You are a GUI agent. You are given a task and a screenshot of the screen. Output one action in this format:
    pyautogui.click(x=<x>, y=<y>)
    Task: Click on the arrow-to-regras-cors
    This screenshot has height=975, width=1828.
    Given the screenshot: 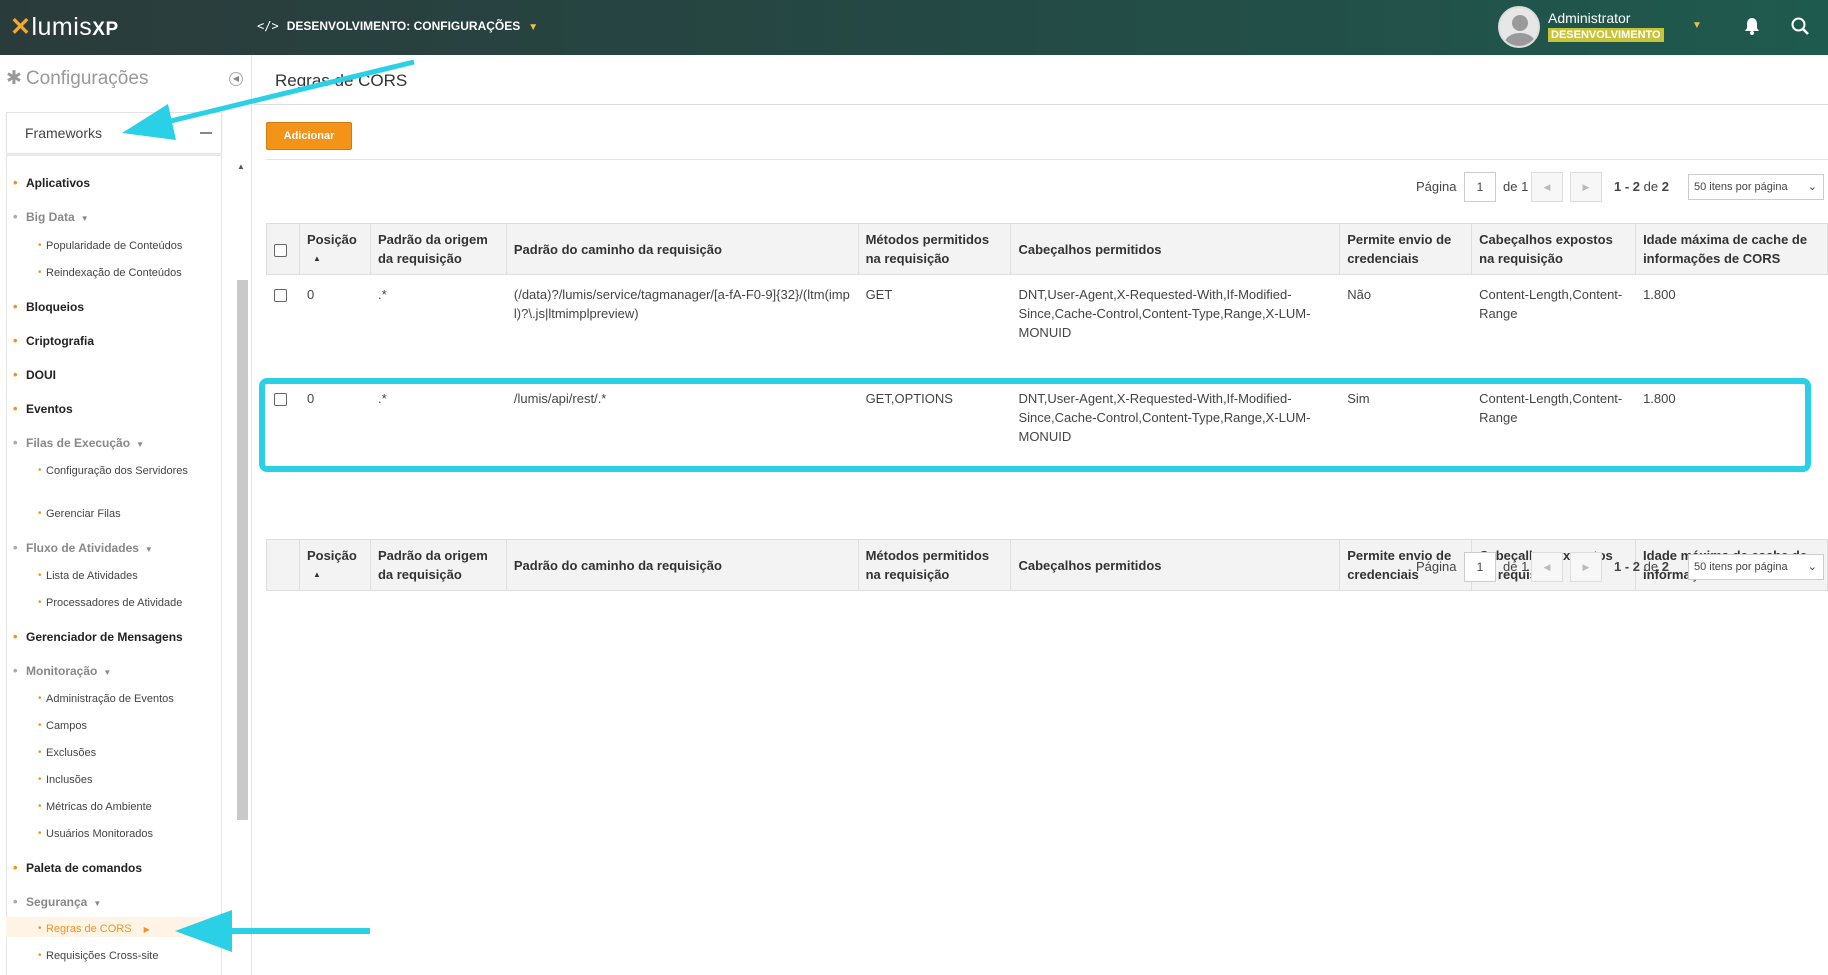 What is the action you would take?
    pyautogui.click(x=272, y=931)
    